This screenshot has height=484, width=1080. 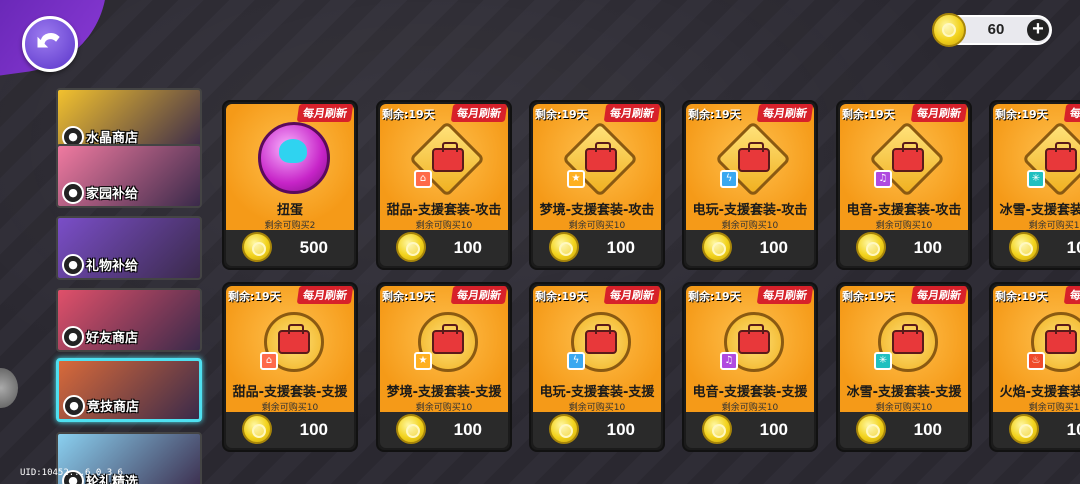 I want to click on item-name: 火焰-支援套装-支援, so click(x=1039, y=392).